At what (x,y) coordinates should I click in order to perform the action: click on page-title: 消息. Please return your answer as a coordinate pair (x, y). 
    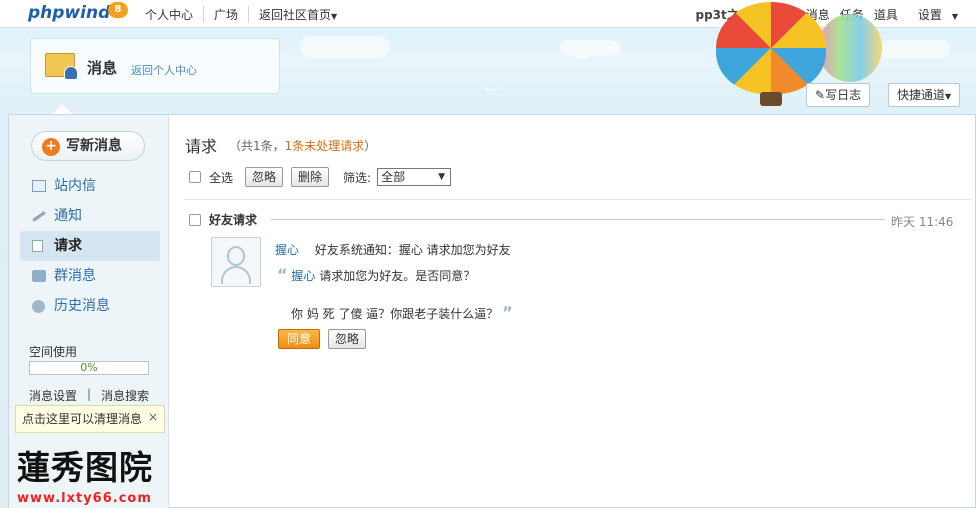
    Looking at the image, I should click on (102, 68).